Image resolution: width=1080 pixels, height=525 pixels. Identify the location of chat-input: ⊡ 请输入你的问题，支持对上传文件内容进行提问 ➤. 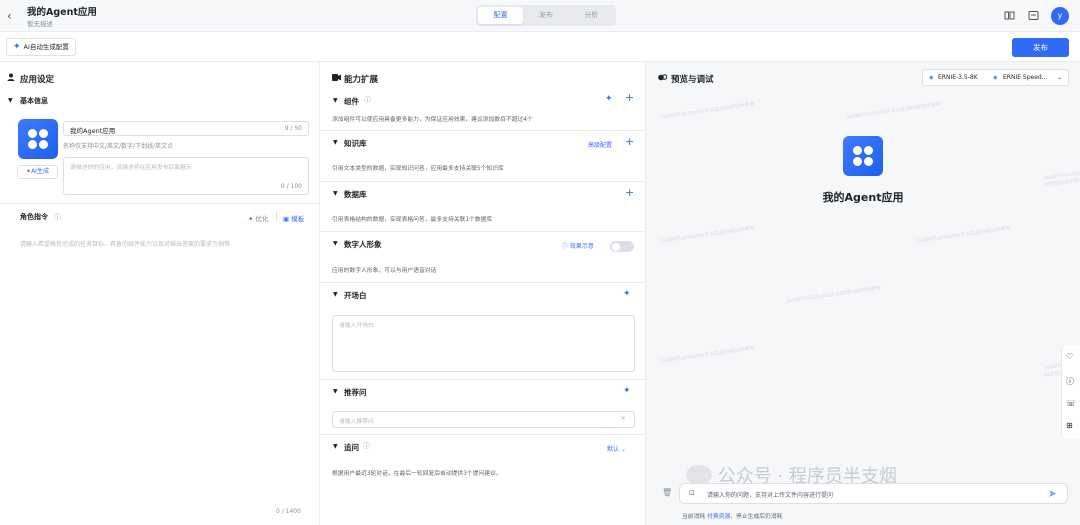
(873, 493).